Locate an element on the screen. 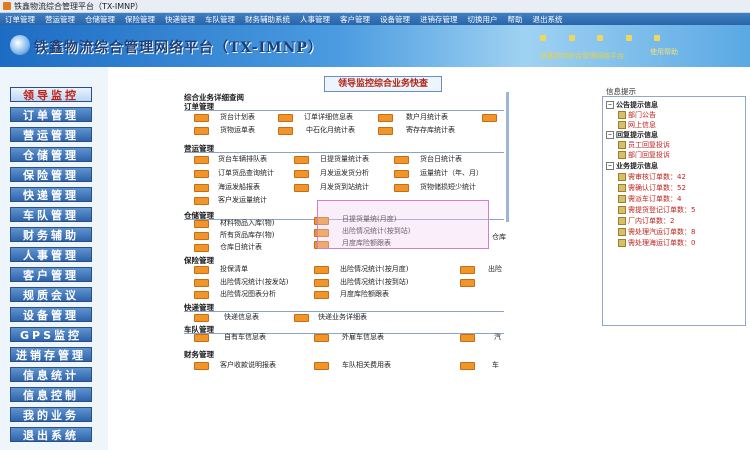  menu-switch-user: 切换用户 is located at coordinates (483, 19).